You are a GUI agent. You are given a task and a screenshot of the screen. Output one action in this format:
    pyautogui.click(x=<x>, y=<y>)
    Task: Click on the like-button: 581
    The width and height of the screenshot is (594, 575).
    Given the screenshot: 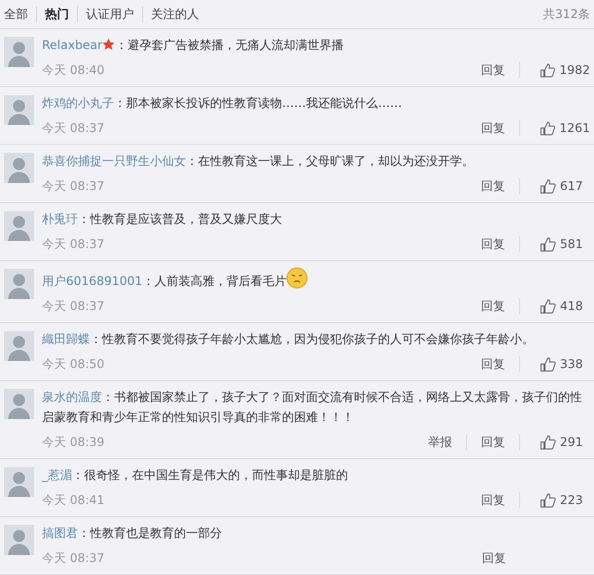 What is the action you would take?
    pyautogui.click(x=565, y=244)
    